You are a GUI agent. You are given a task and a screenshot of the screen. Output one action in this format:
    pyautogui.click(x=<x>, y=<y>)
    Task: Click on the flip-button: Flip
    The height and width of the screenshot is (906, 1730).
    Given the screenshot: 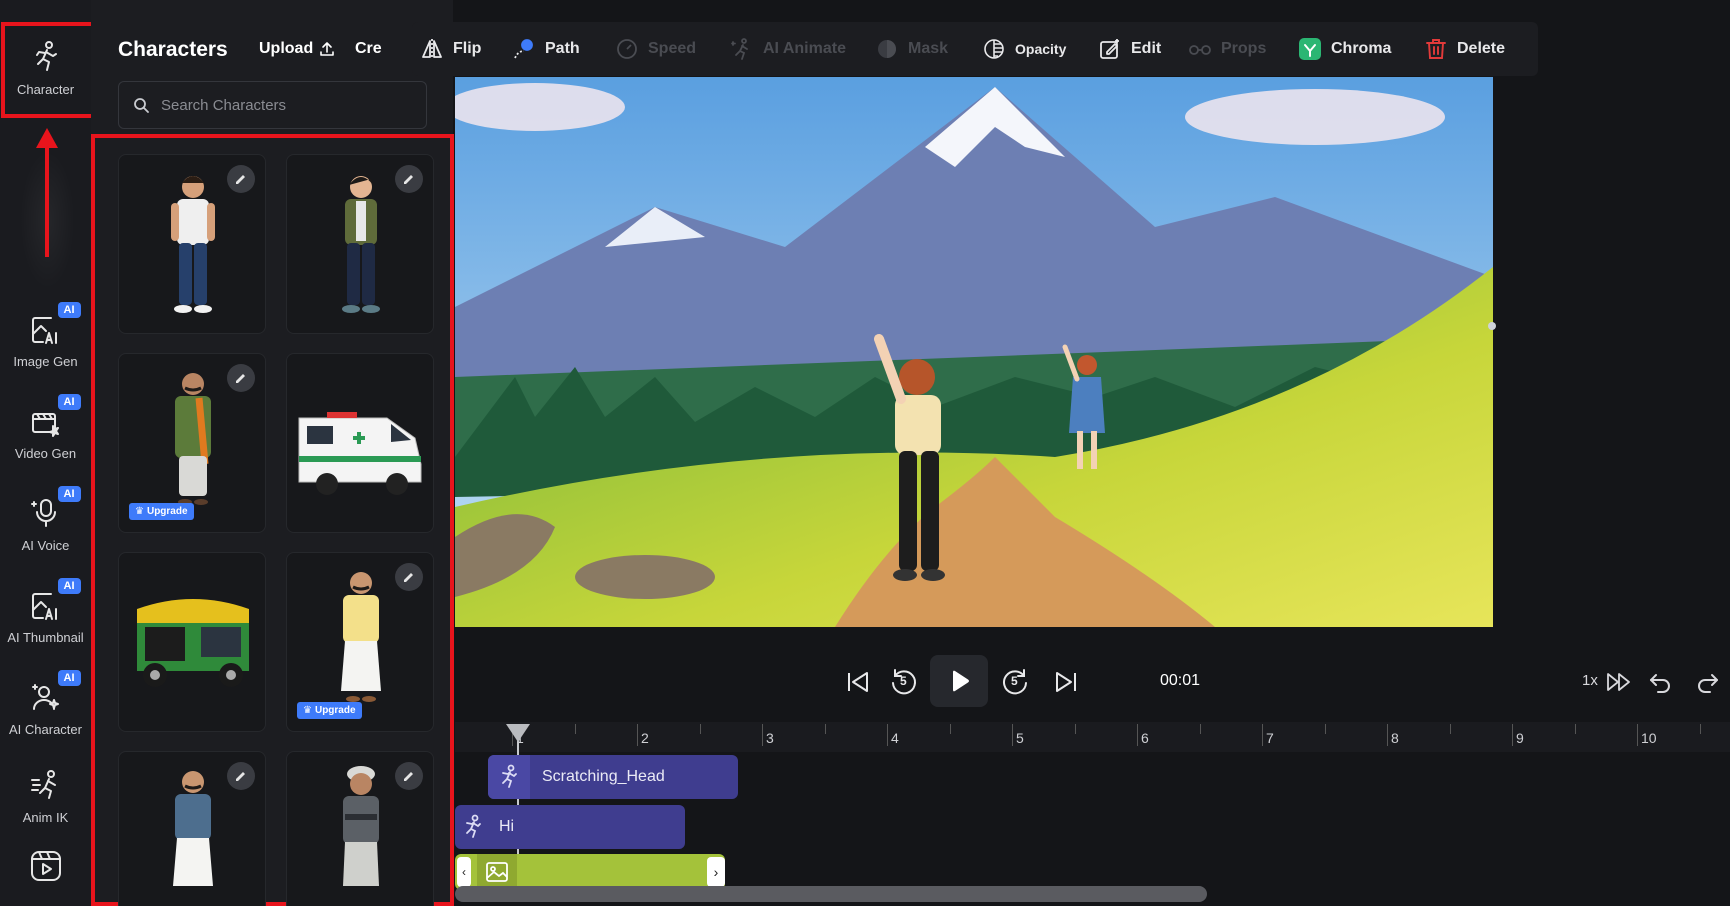 What is the action you would take?
    pyautogui.click(x=450, y=49)
    